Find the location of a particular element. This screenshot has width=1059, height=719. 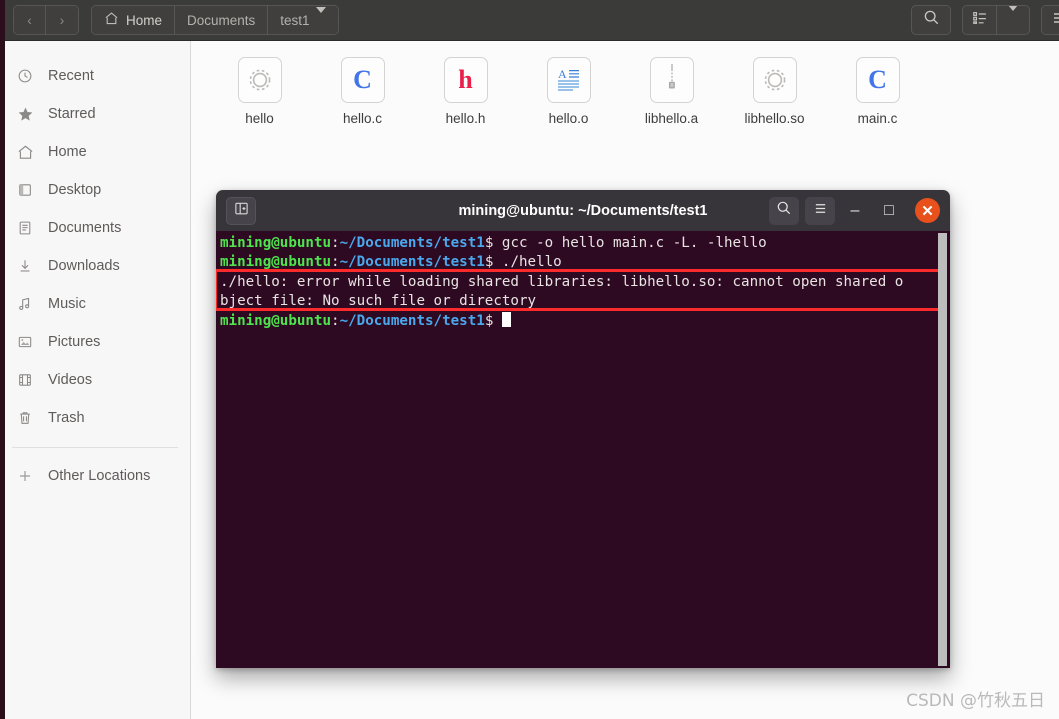

maximize-icon: □ is located at coordinates (889, 210).